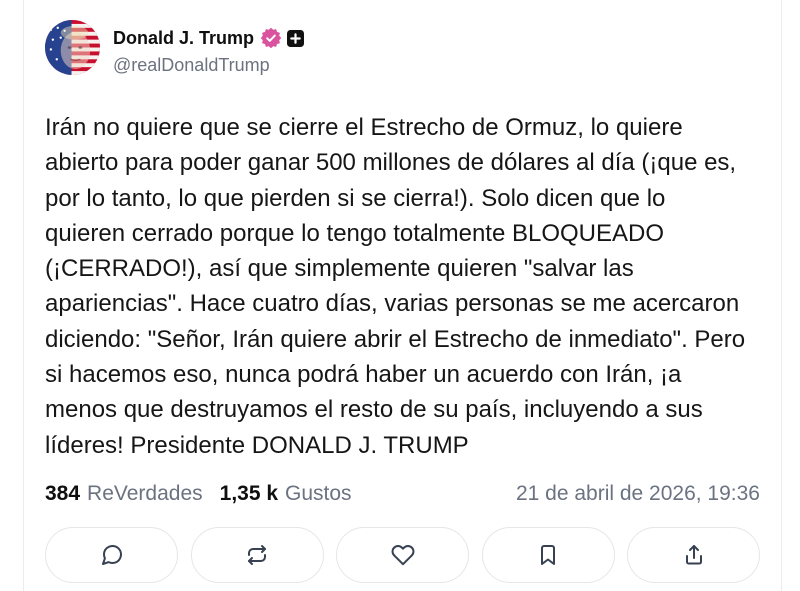 Image resolution: width=800 pixels, height=591 pixels. I want to click on retruth-icon, so click(257, 555).